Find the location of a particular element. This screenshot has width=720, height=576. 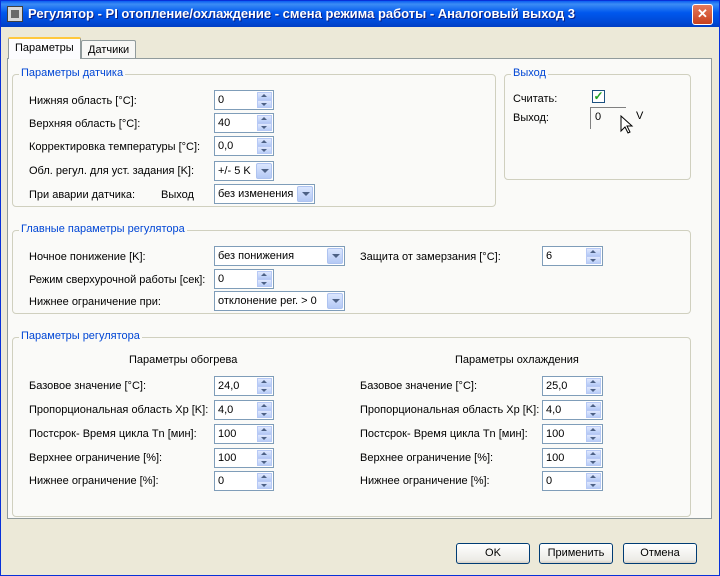

frost-protection-spinbox: 6 is located at coordinates (572, 256).